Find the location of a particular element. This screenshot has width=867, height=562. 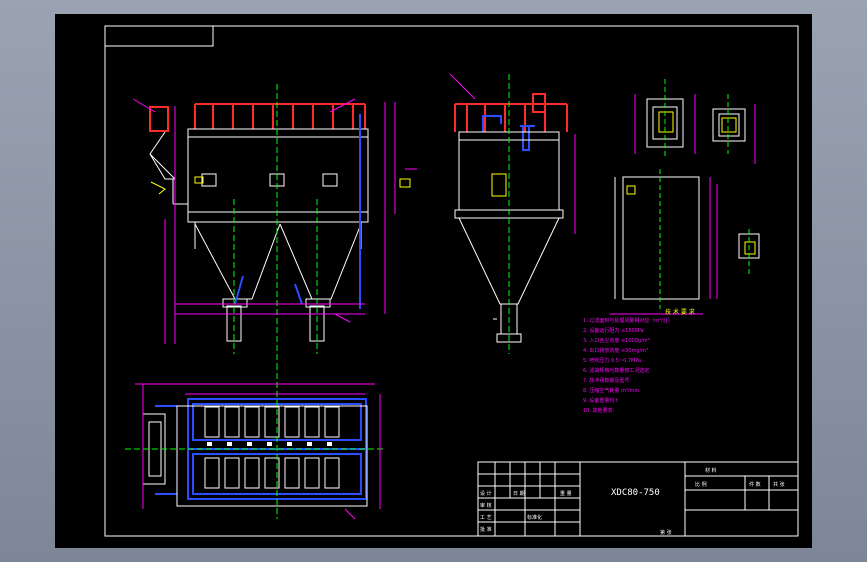

svg-text: 日 期 is located at coordinates (519, 494).